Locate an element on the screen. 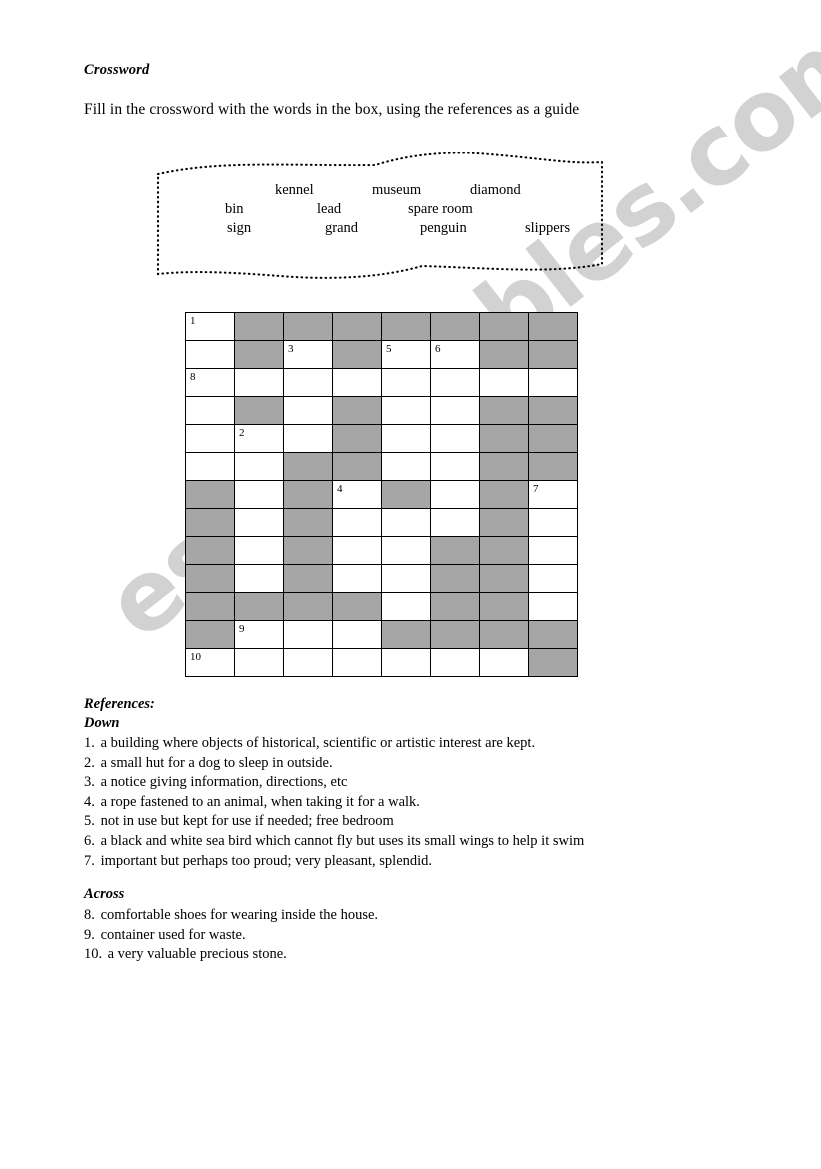 Image resolution: width=821 pixels, height=1169 pixels. cell-number: 2 is located at coordinates (242, 433).